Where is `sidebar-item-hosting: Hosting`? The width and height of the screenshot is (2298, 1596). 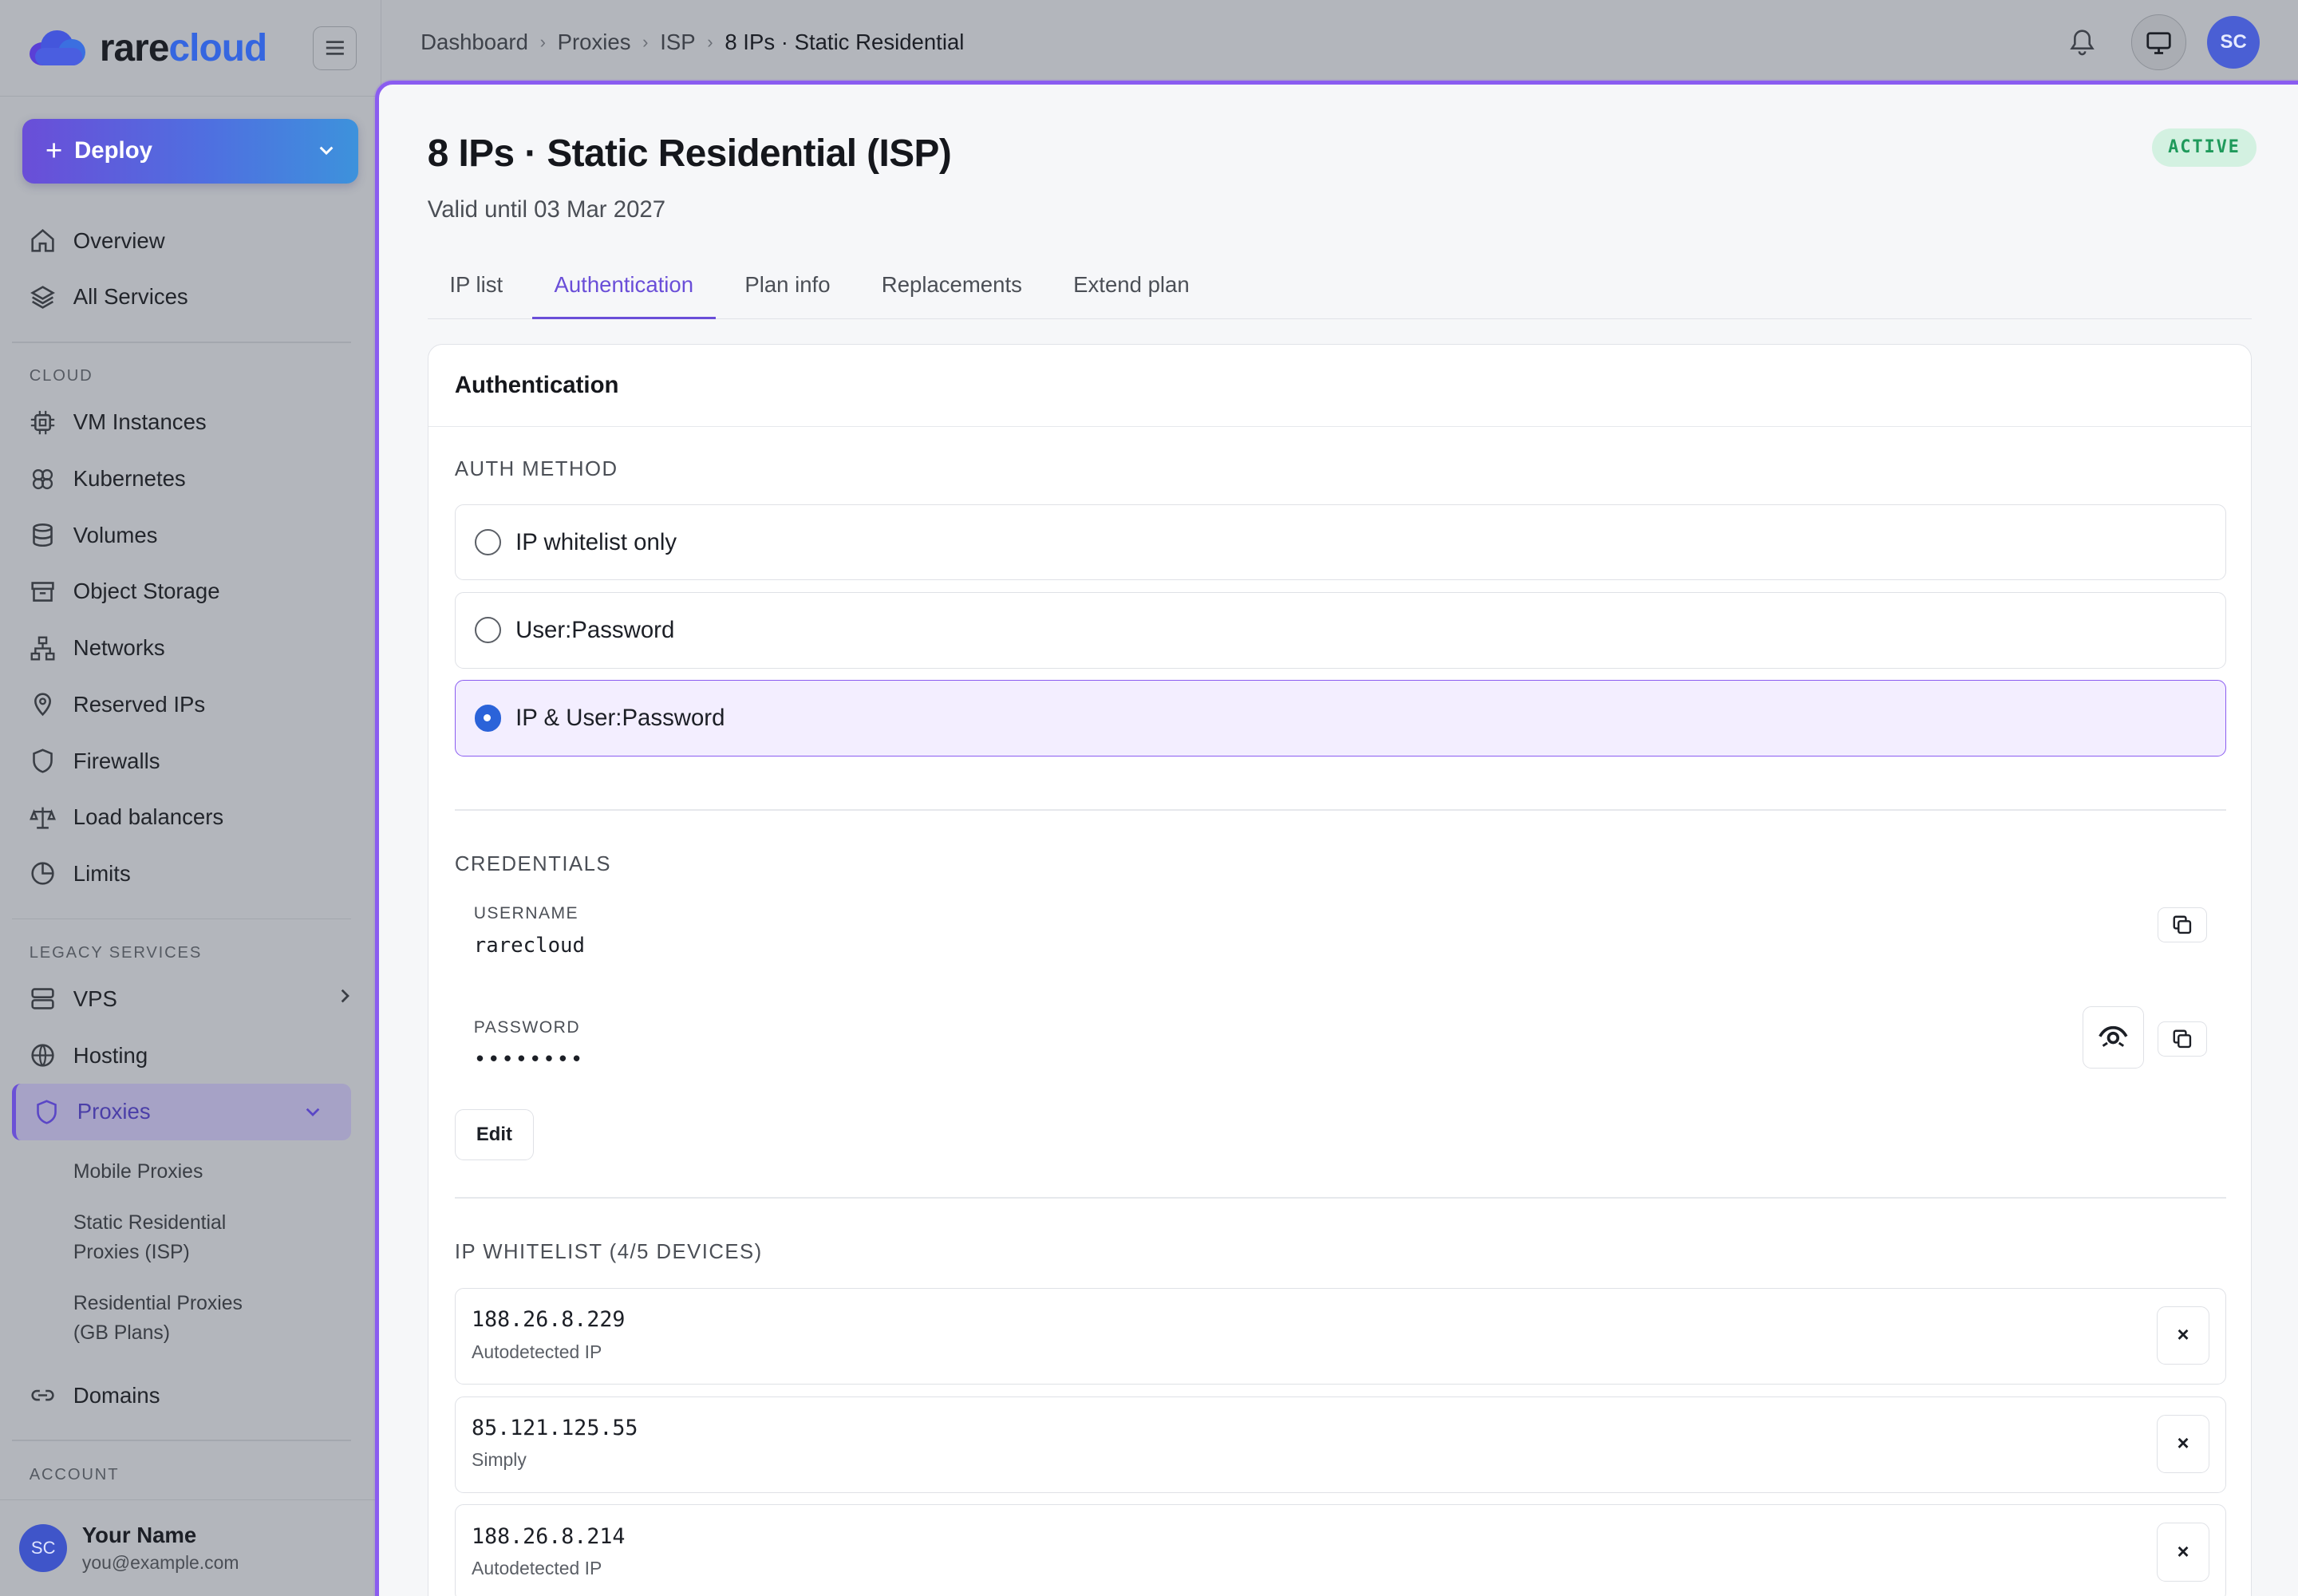
sidebar-item-hosting: Hosting is located at coordinates (191, 1055).